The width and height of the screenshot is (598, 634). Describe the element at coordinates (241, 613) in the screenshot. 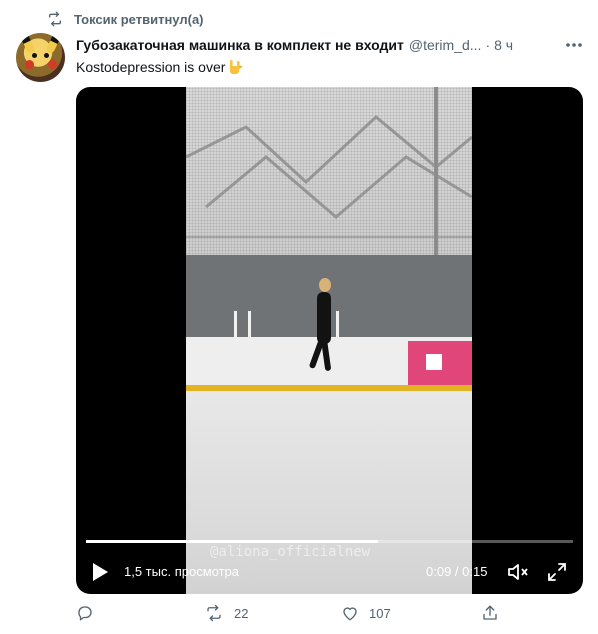

I see `retweet-count: 22` at that location.